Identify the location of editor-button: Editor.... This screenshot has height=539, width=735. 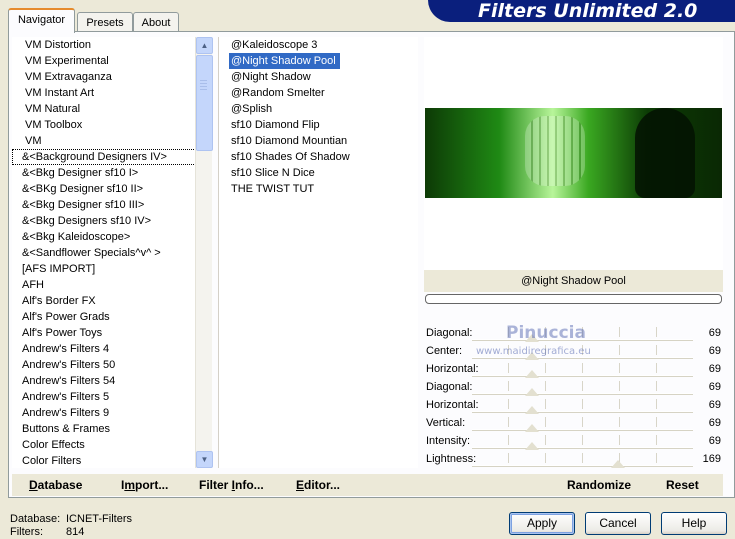
(318, 485).